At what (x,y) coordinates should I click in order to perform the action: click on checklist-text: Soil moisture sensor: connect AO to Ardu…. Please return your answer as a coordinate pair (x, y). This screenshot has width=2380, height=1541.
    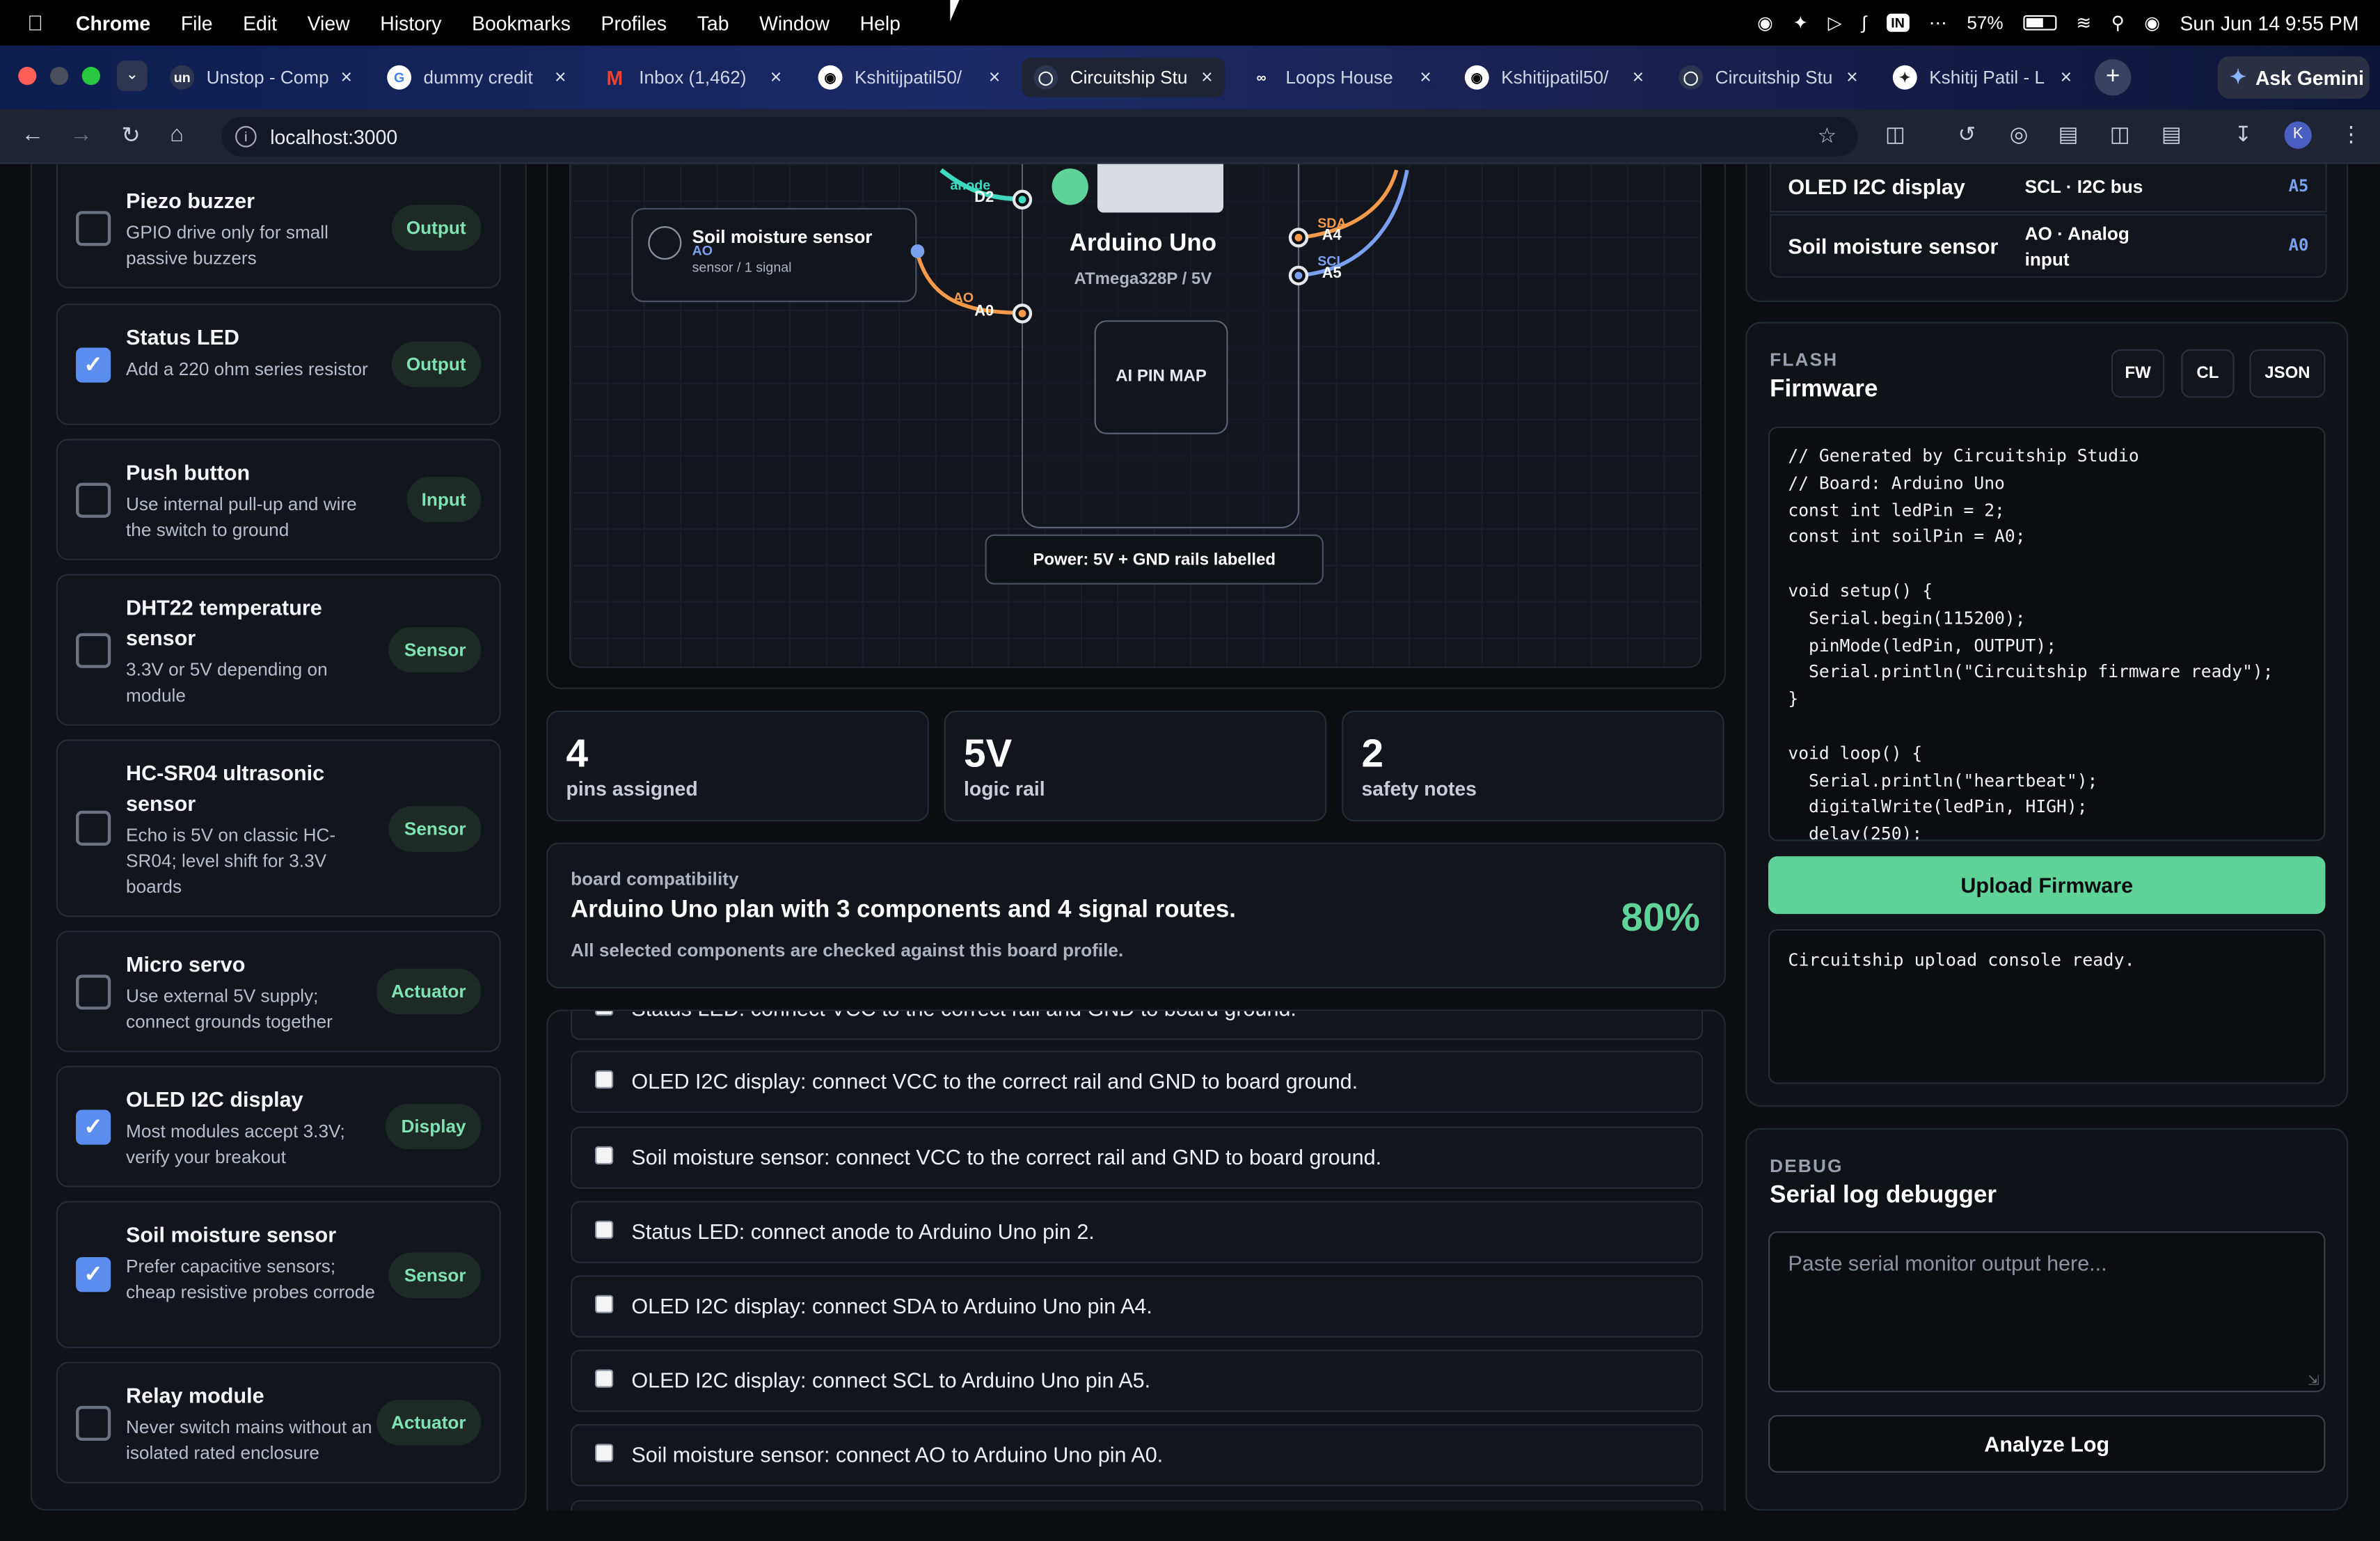
    Looking at the image, I should click on (898, 1454).